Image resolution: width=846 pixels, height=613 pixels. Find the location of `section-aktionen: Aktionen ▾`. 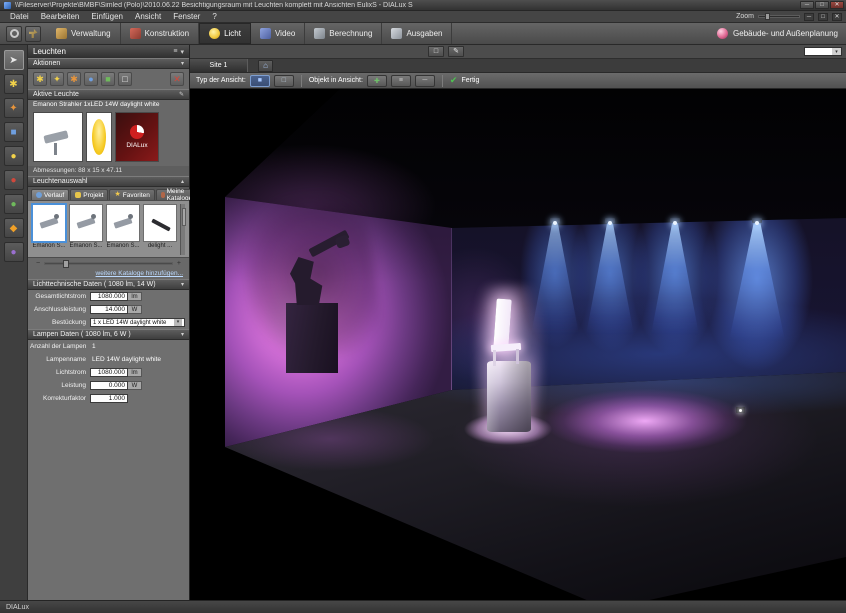

section-aktionen: Aktionen ▾ is located at coordinates (108, 63).